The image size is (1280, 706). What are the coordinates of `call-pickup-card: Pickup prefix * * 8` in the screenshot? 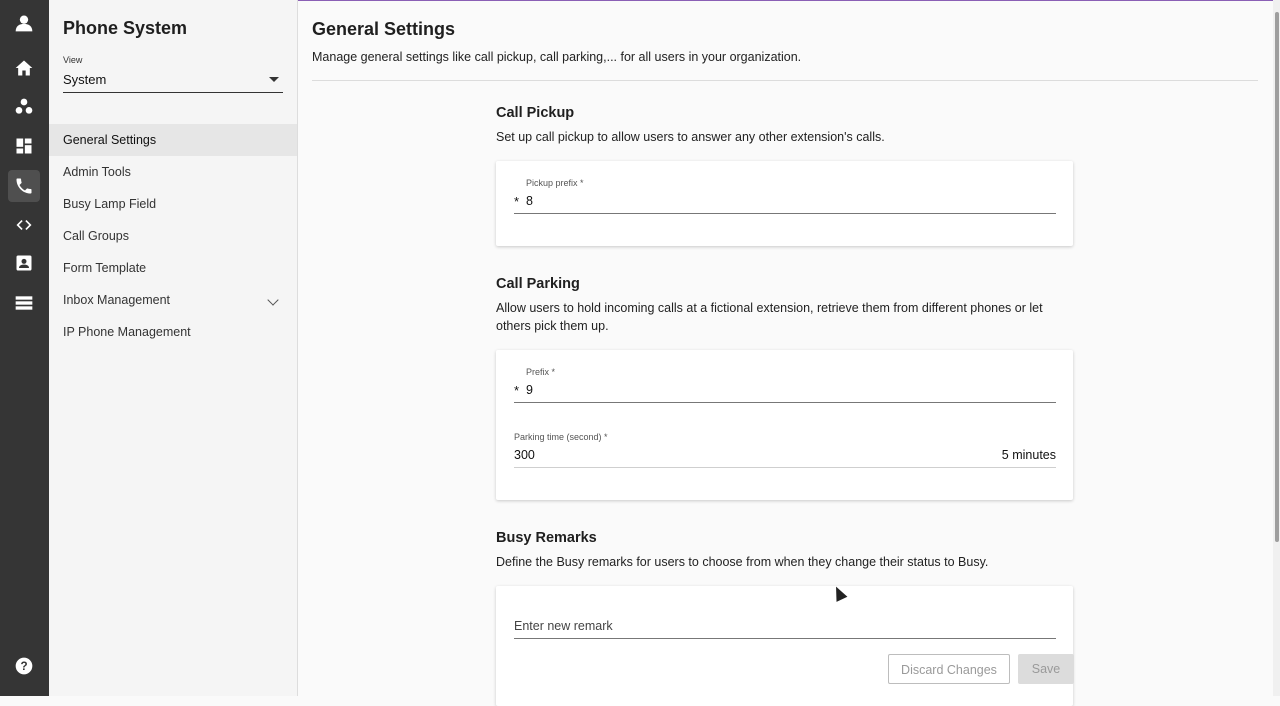 It's located at (784, 203).